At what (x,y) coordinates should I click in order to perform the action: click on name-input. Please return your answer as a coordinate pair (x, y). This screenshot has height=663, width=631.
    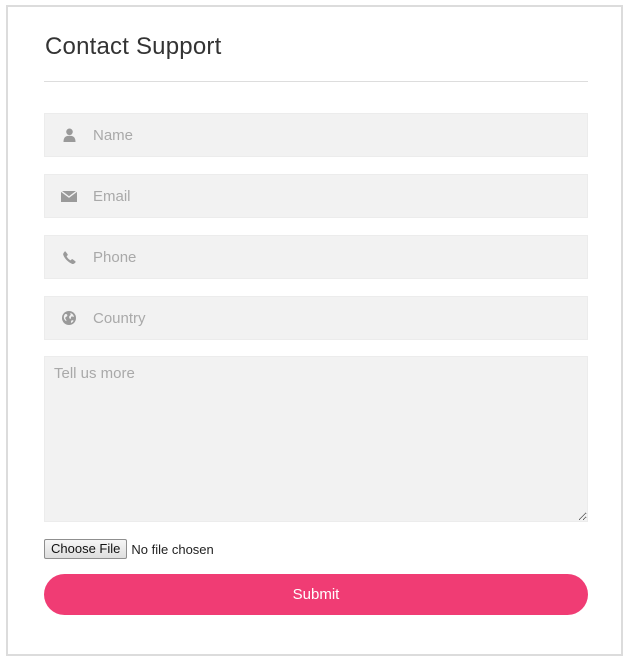
    Looking at the image, I should click on (333, 135).